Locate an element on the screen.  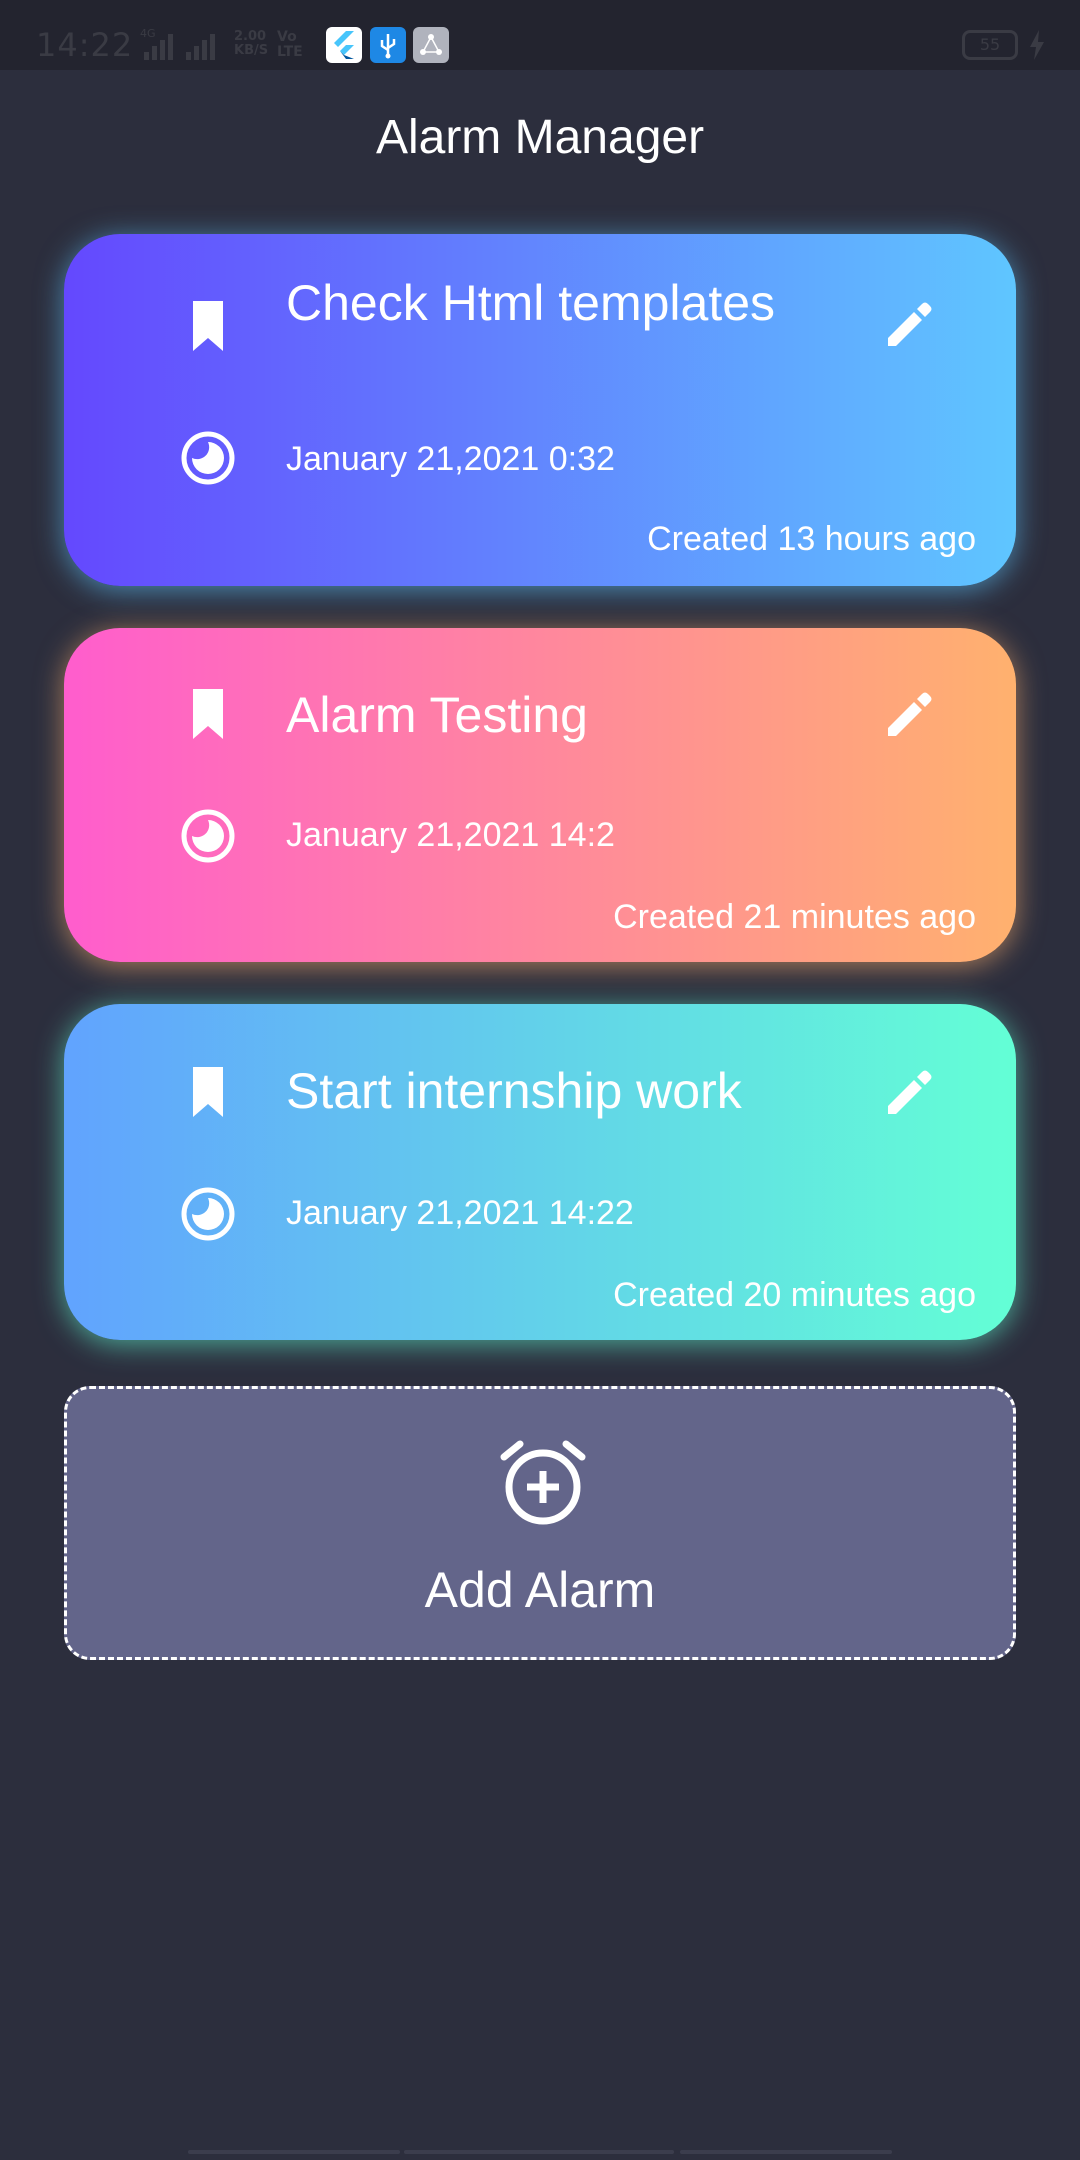
alarm-created: Created 13 hours ago is located at coordinates (811, 539).